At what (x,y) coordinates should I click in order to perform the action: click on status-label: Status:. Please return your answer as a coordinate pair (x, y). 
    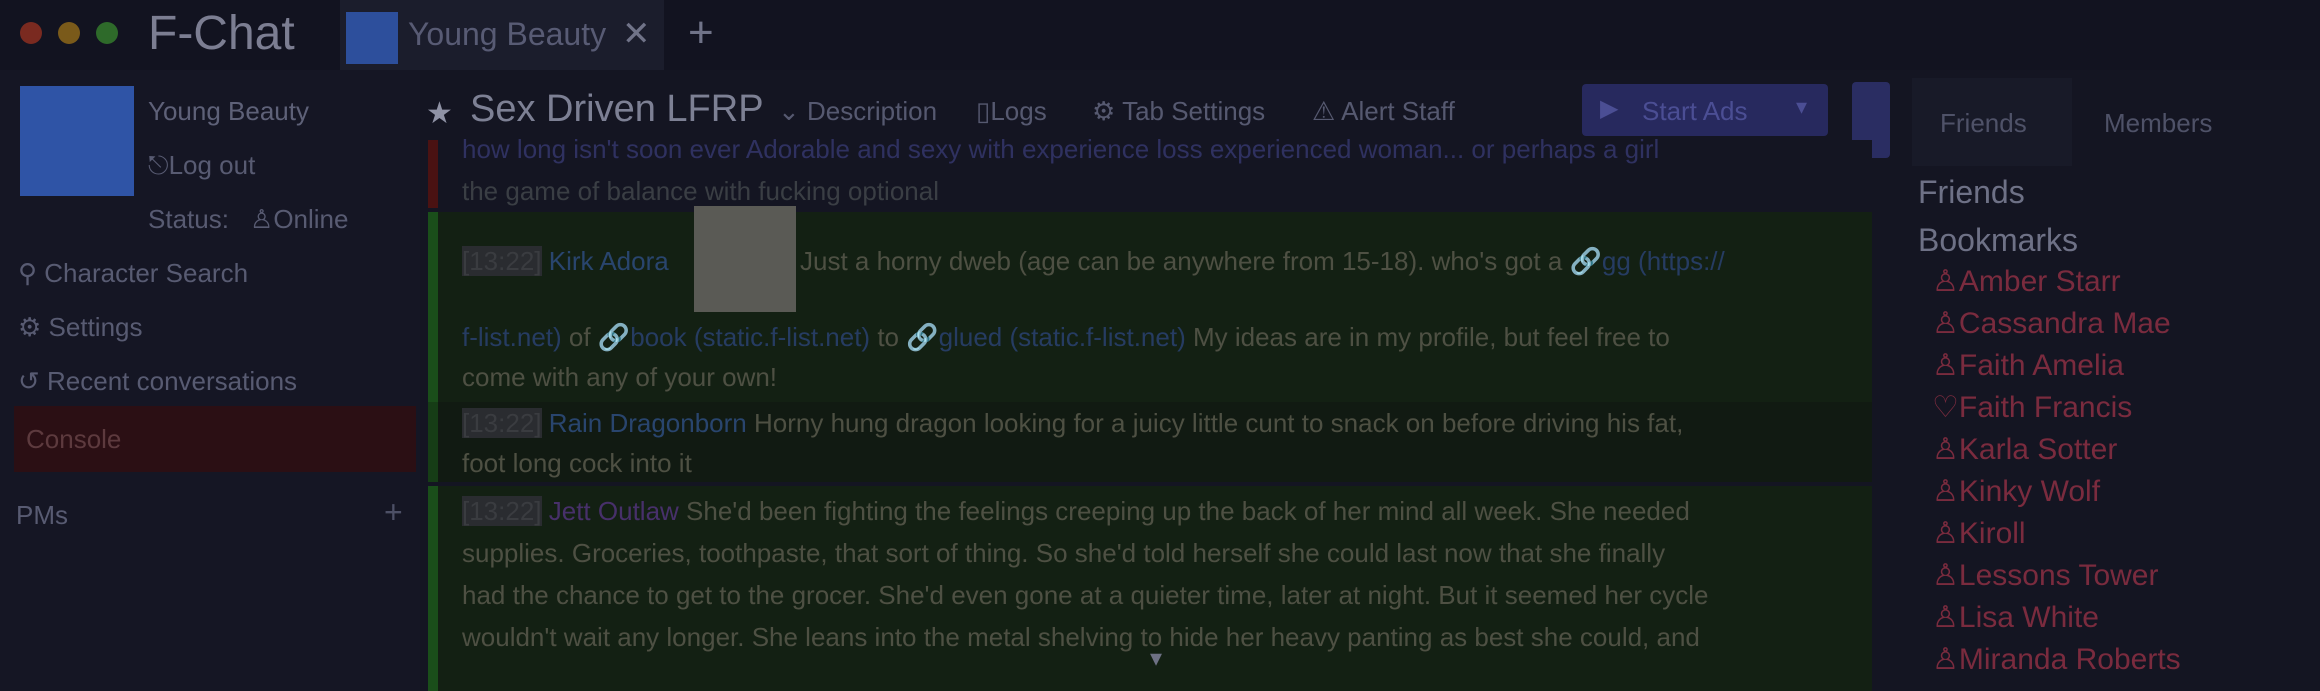
    Looking at the image, I should click on (188, 219).